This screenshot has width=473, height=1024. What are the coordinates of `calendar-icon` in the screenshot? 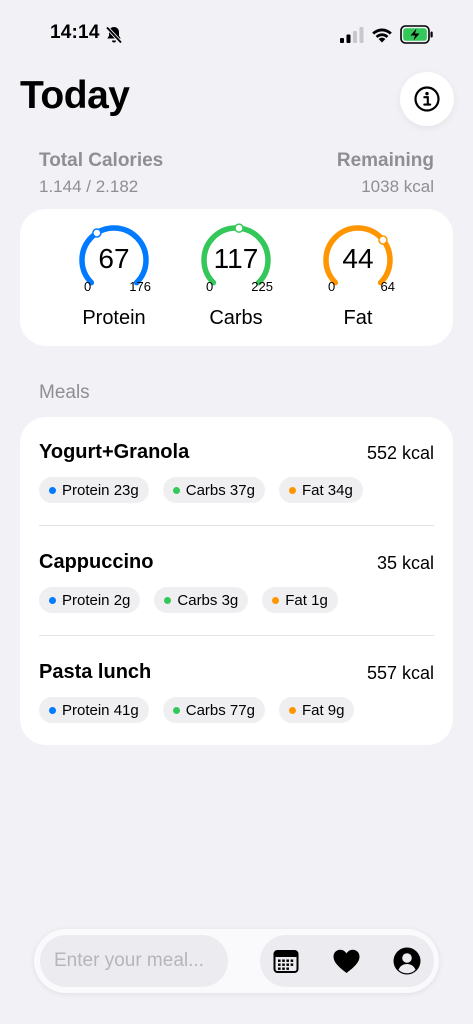 It's located at (286, 961).